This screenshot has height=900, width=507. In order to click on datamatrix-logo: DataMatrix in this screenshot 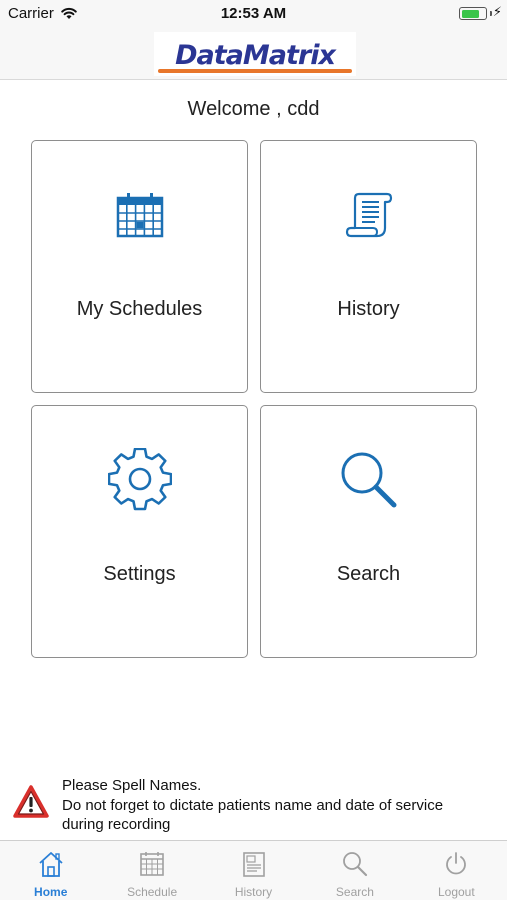, I will do `click(255, 54)`.